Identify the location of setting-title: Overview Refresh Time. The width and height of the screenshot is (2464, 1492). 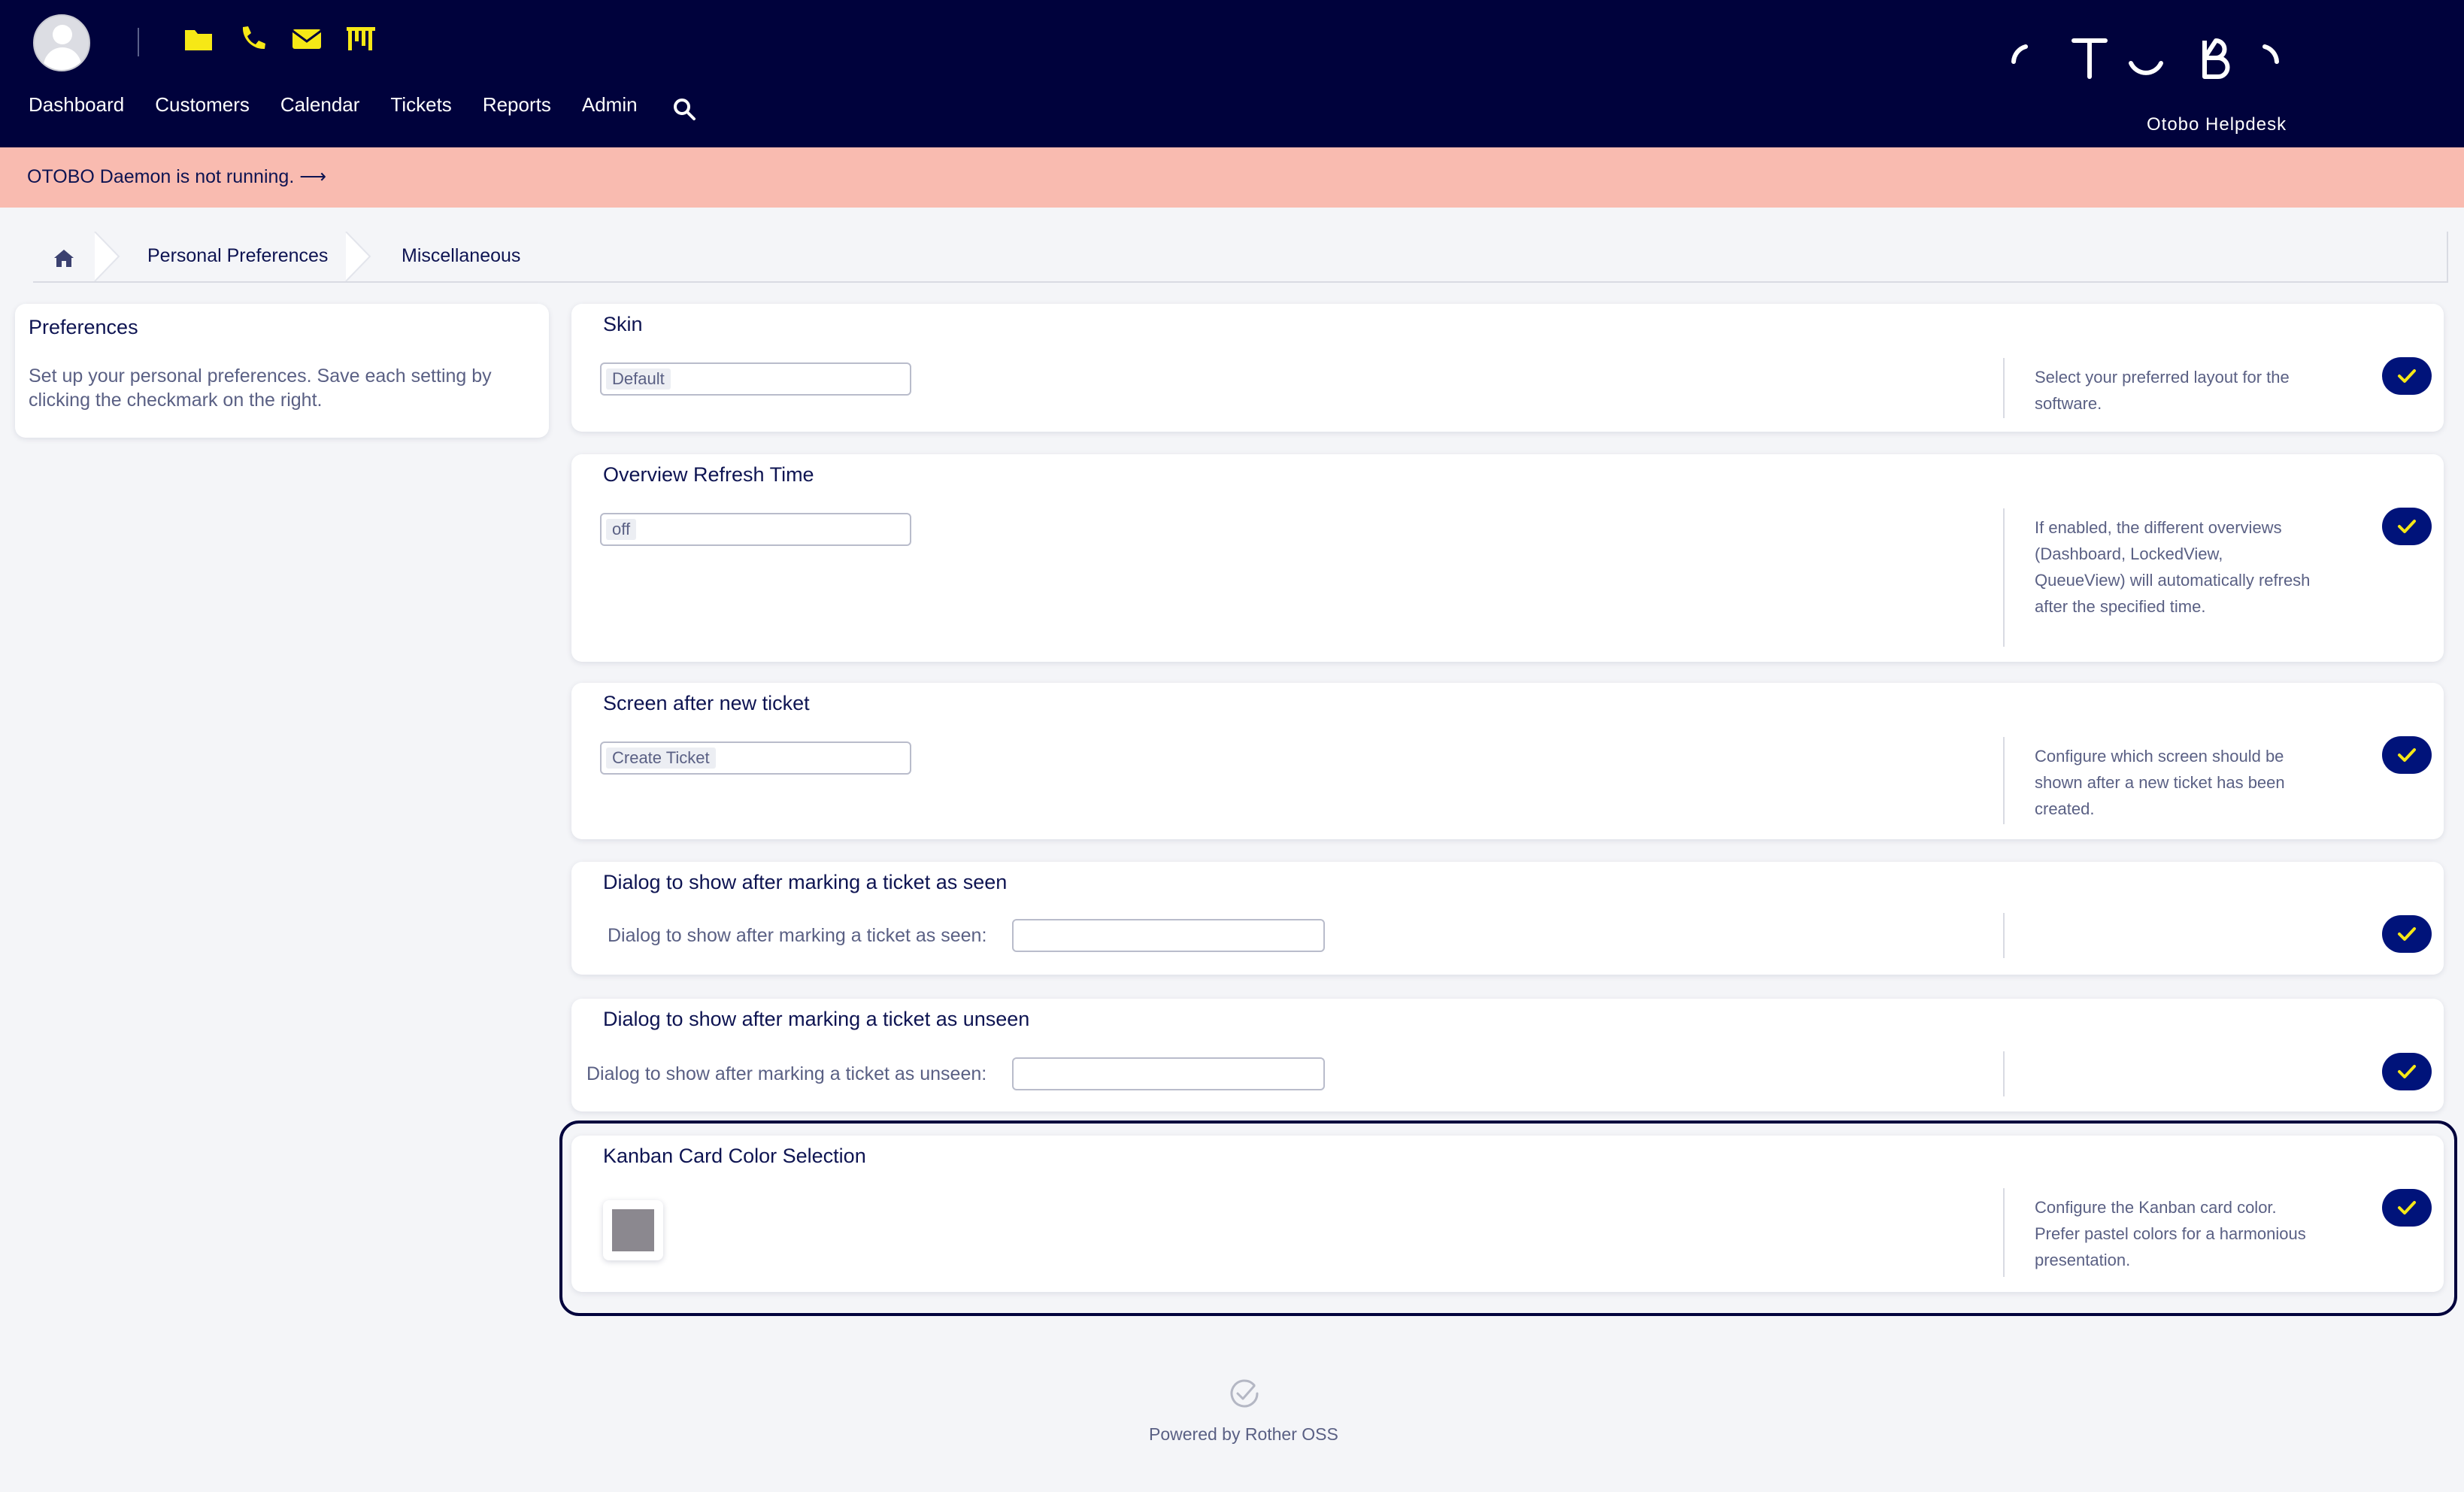
(708, 475).